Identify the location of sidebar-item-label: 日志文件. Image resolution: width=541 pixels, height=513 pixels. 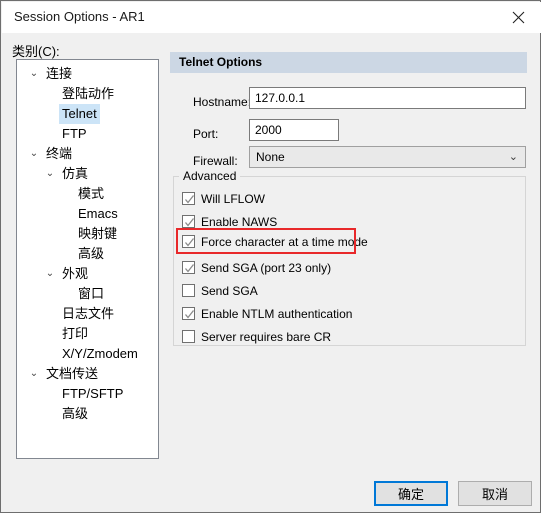
(88, 313).